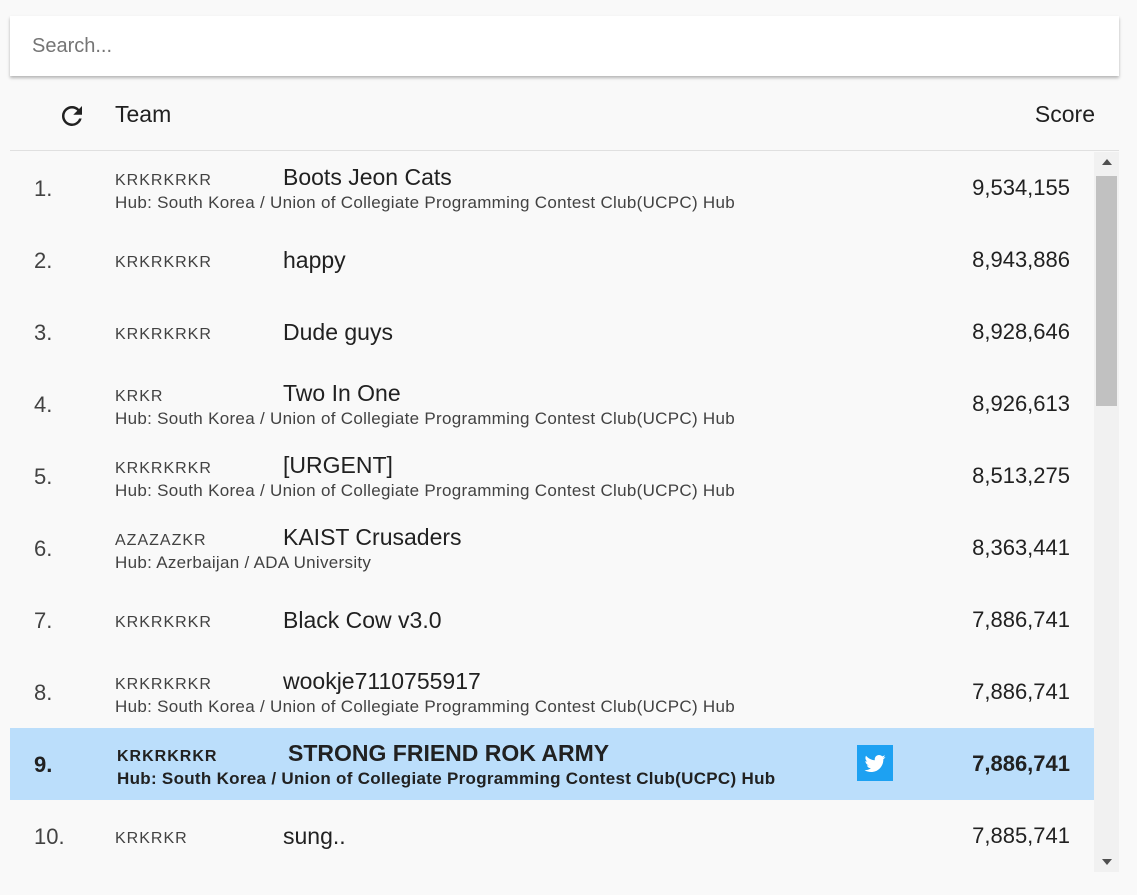 The height and width of the screenshot is (895, 1137). I want to click on rank: 8., so click(43, 692).